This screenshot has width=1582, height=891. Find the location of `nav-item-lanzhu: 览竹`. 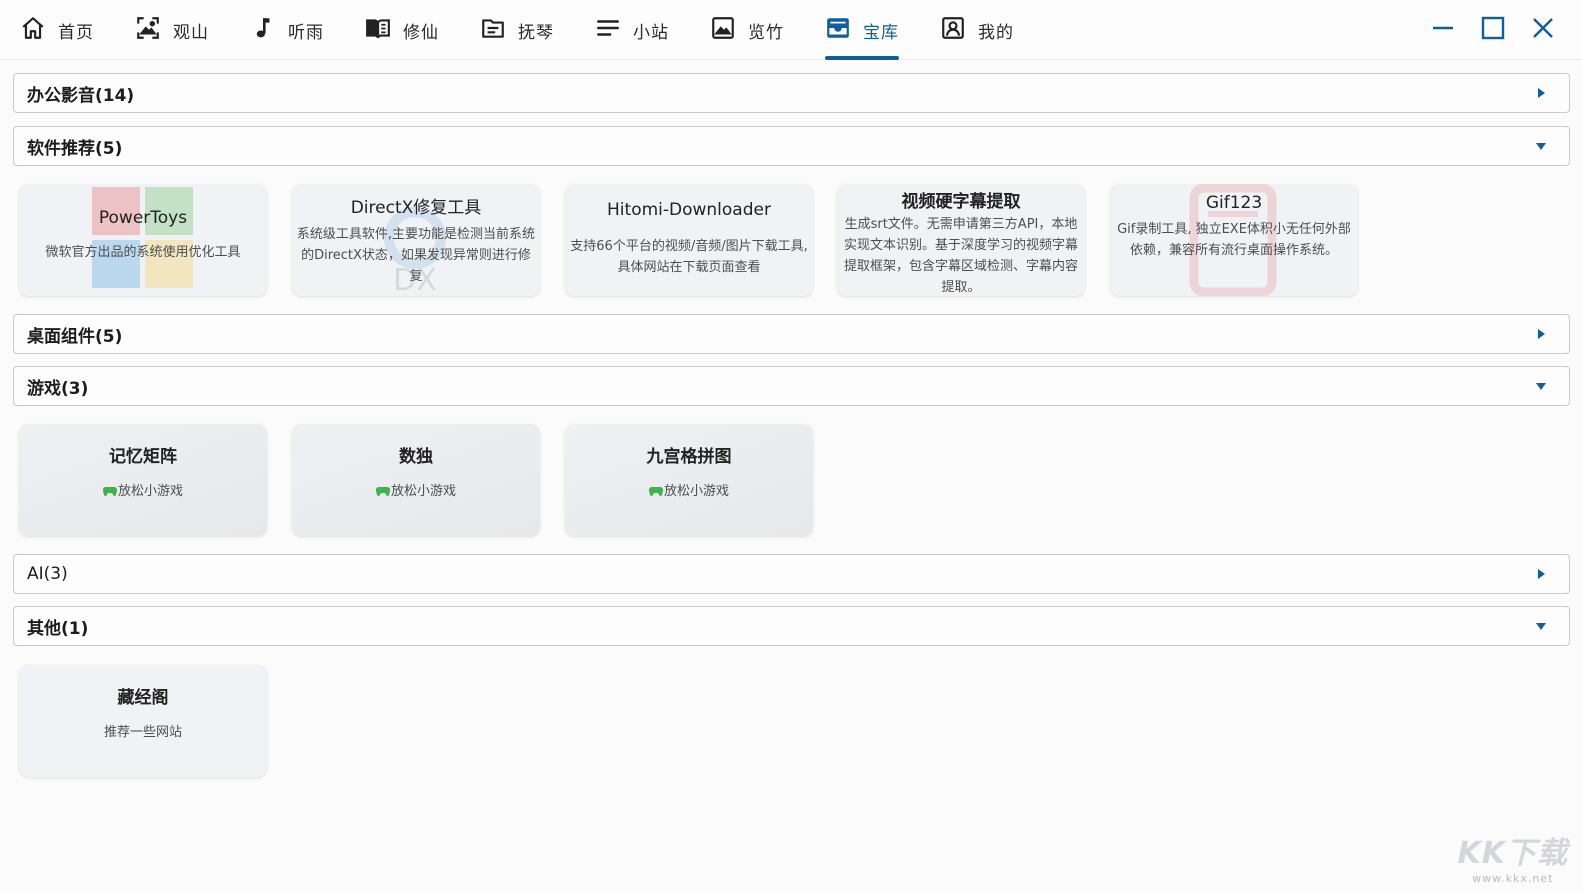

nav-item-lanzhu: 览竹 is located at coordinates (747, 30).